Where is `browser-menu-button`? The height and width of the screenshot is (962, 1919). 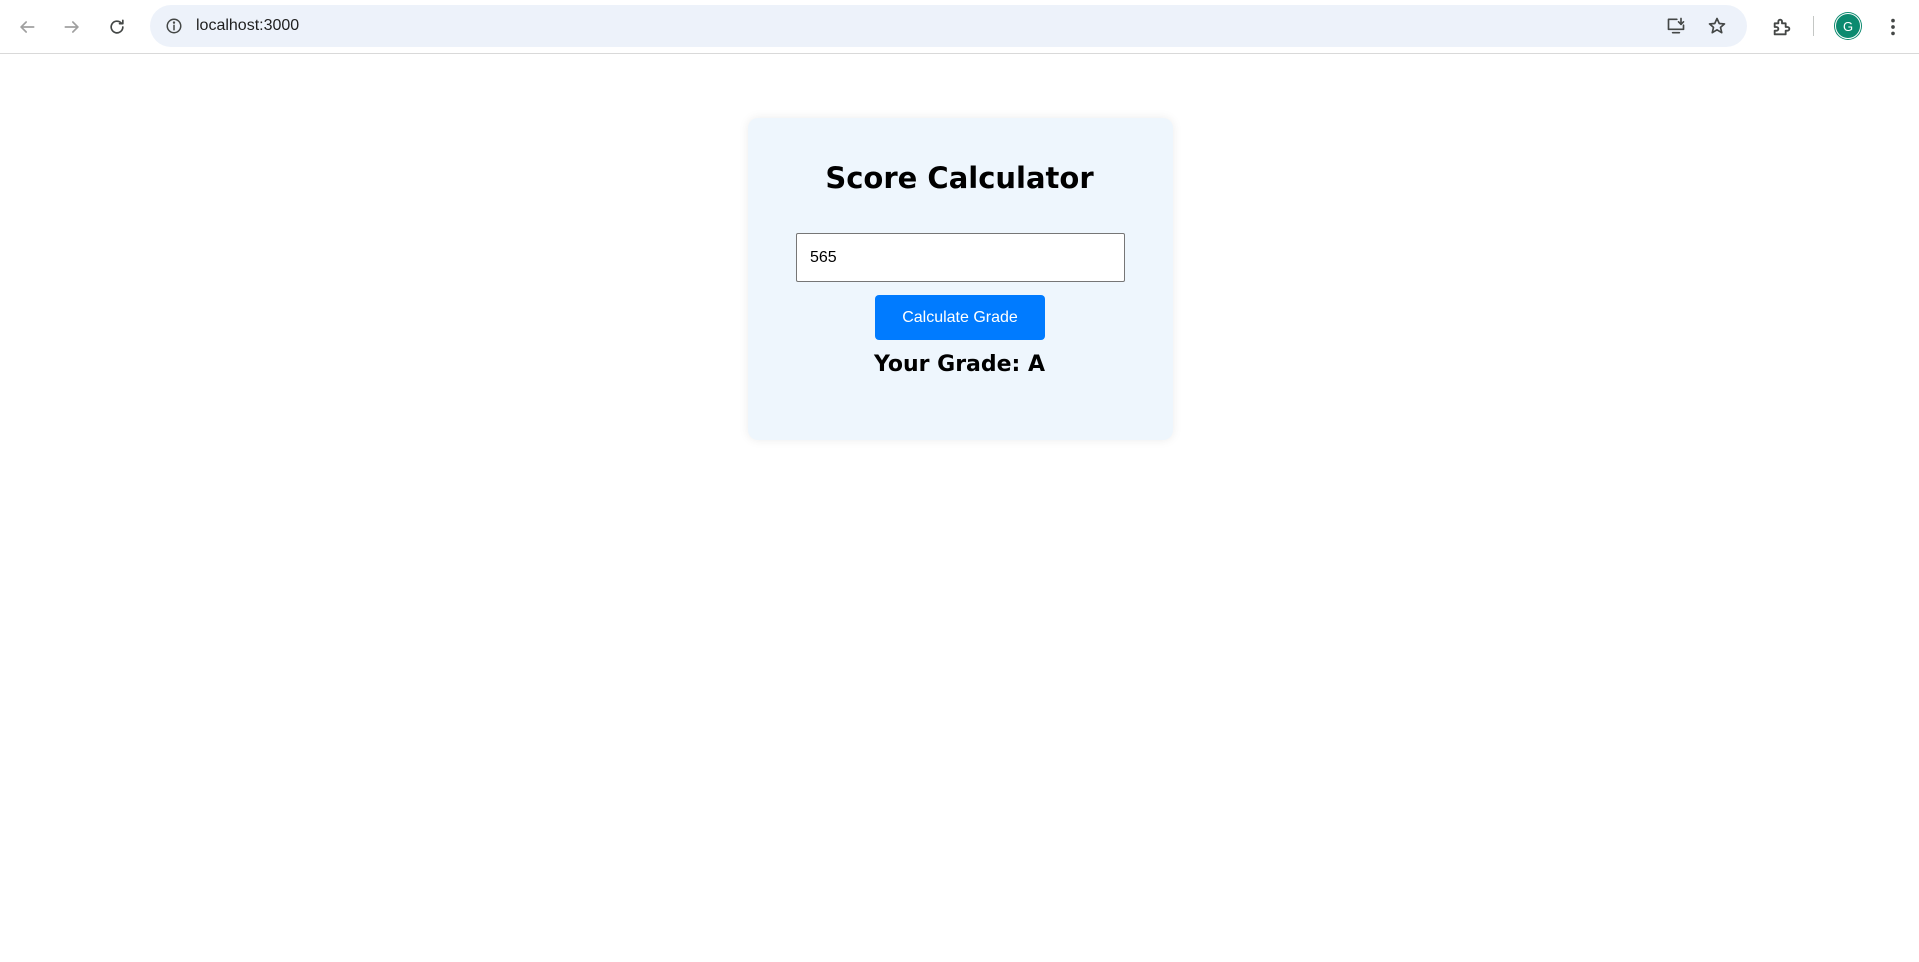 browser-menu-button is located at coordinates (1893, 27).